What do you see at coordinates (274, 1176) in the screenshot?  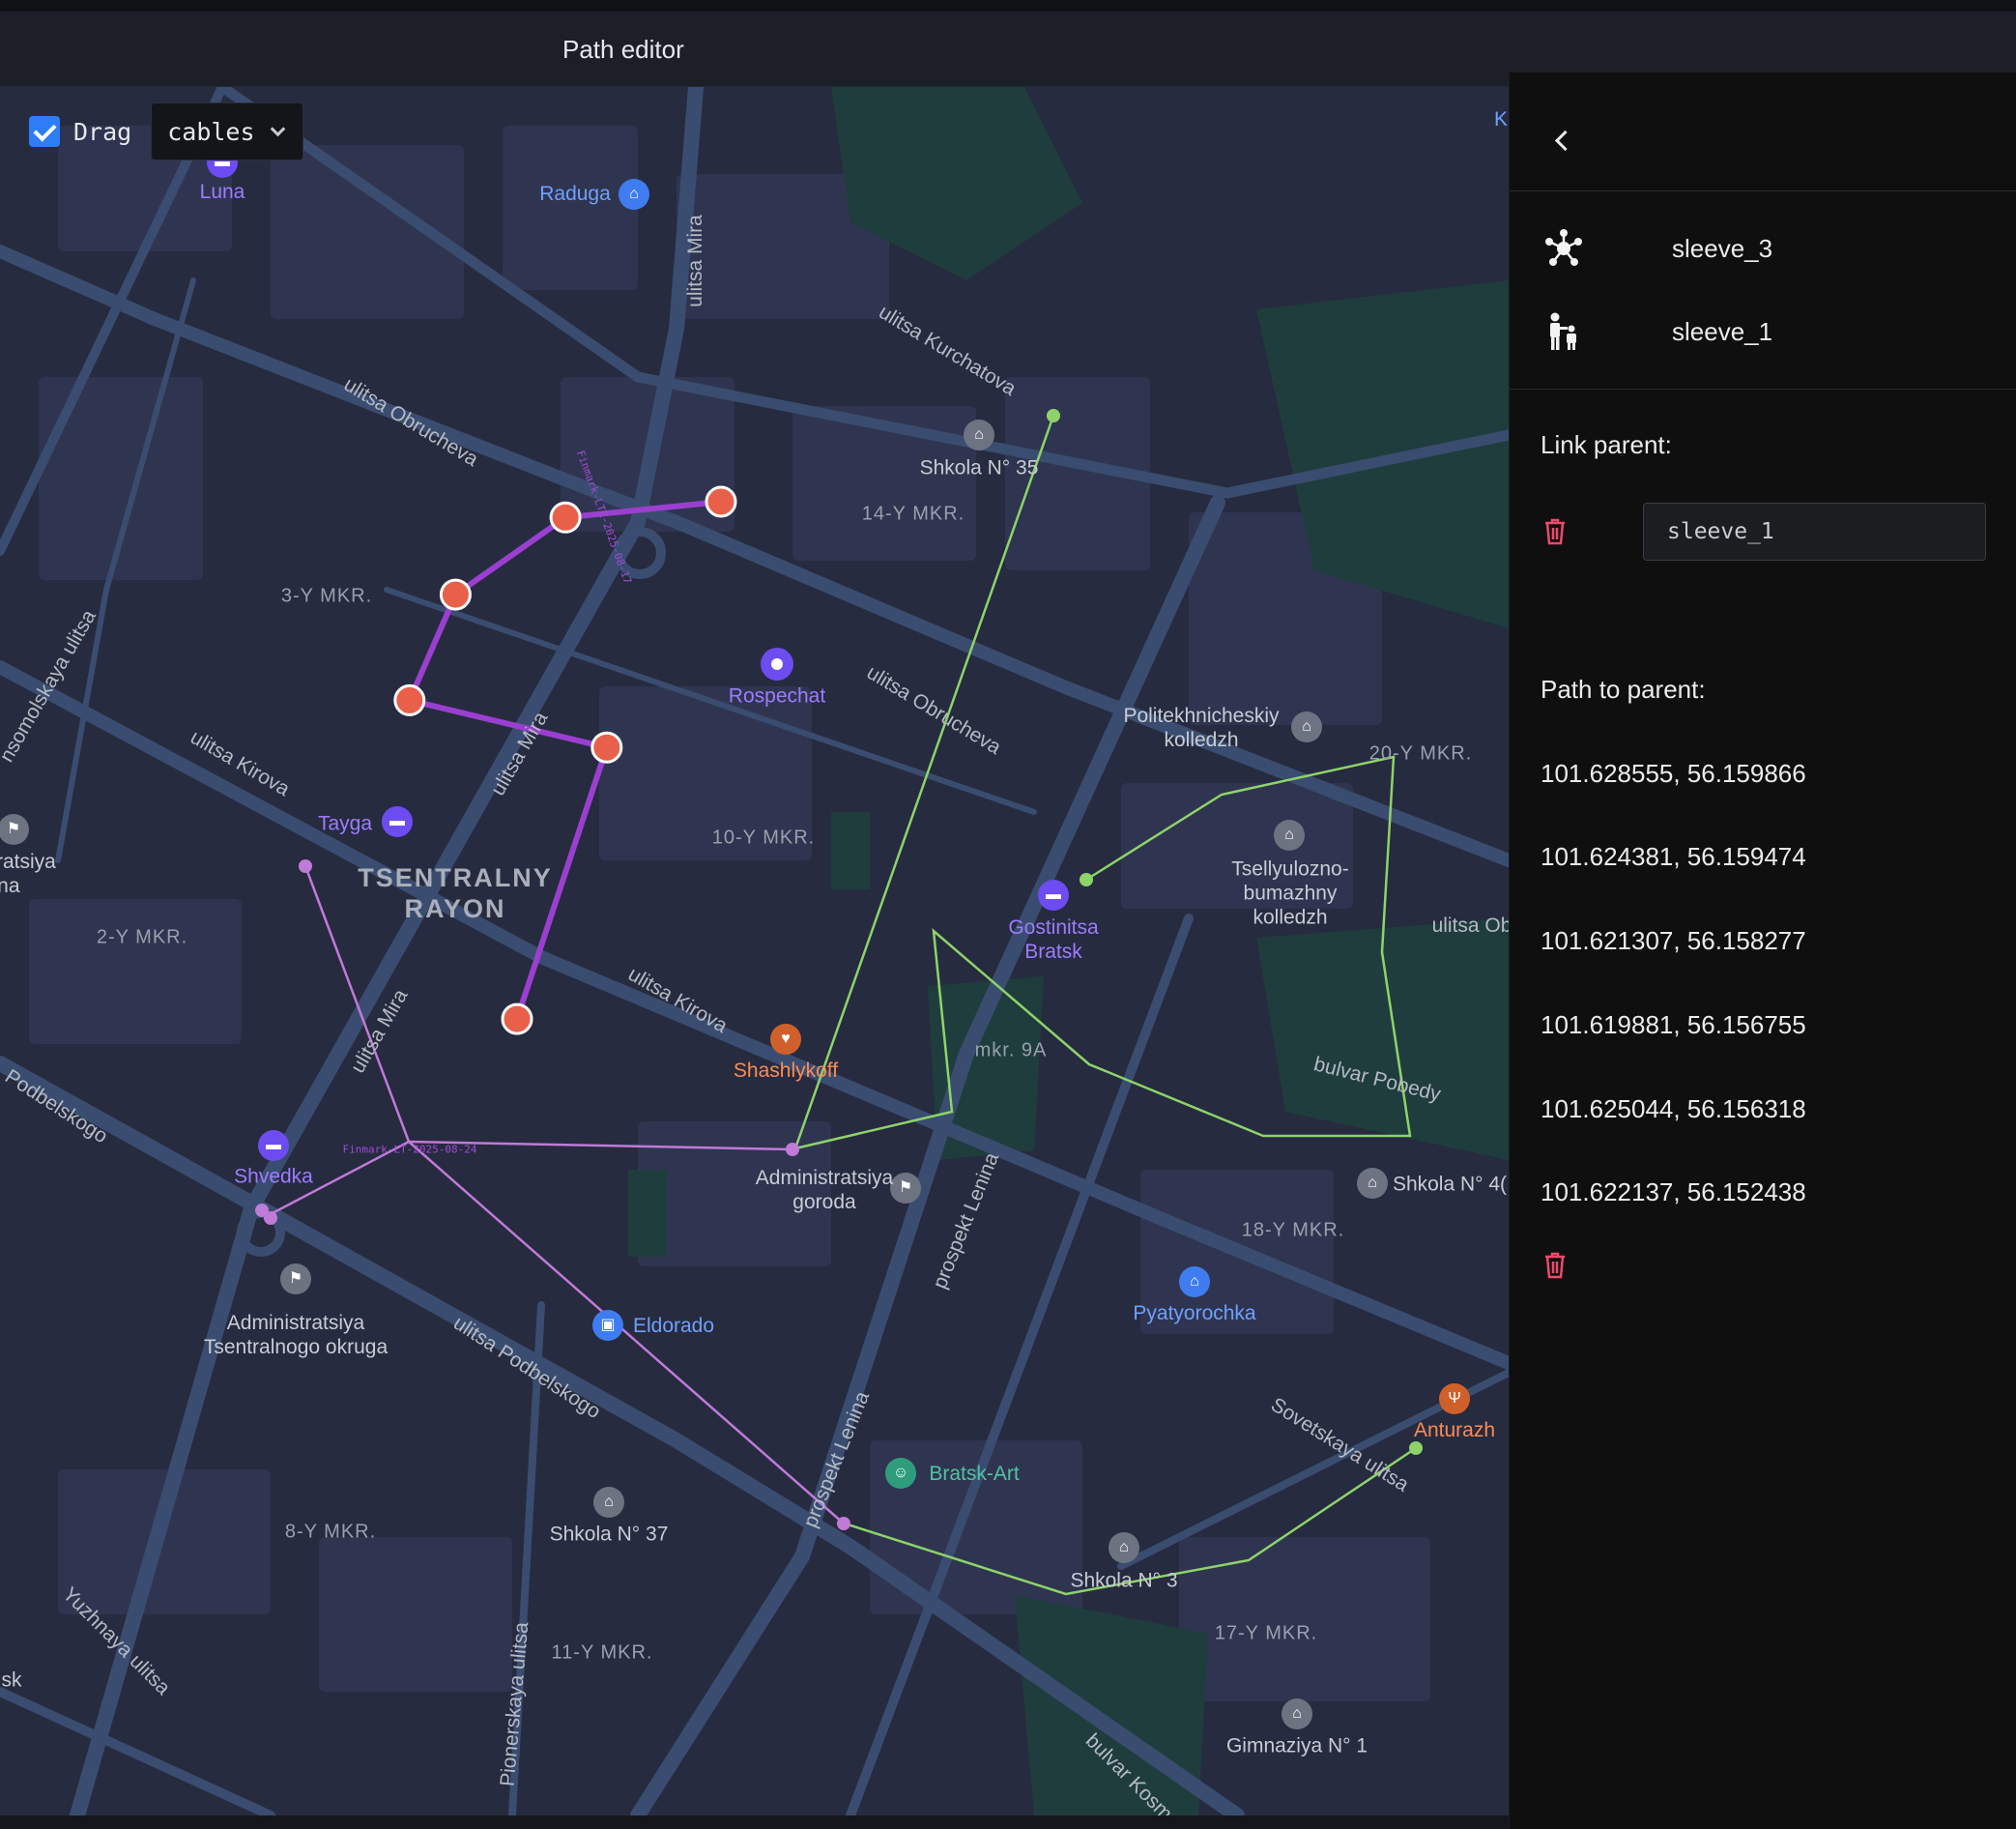 I see `poi-label: Shvedka` at bounding box center [274, 1176].